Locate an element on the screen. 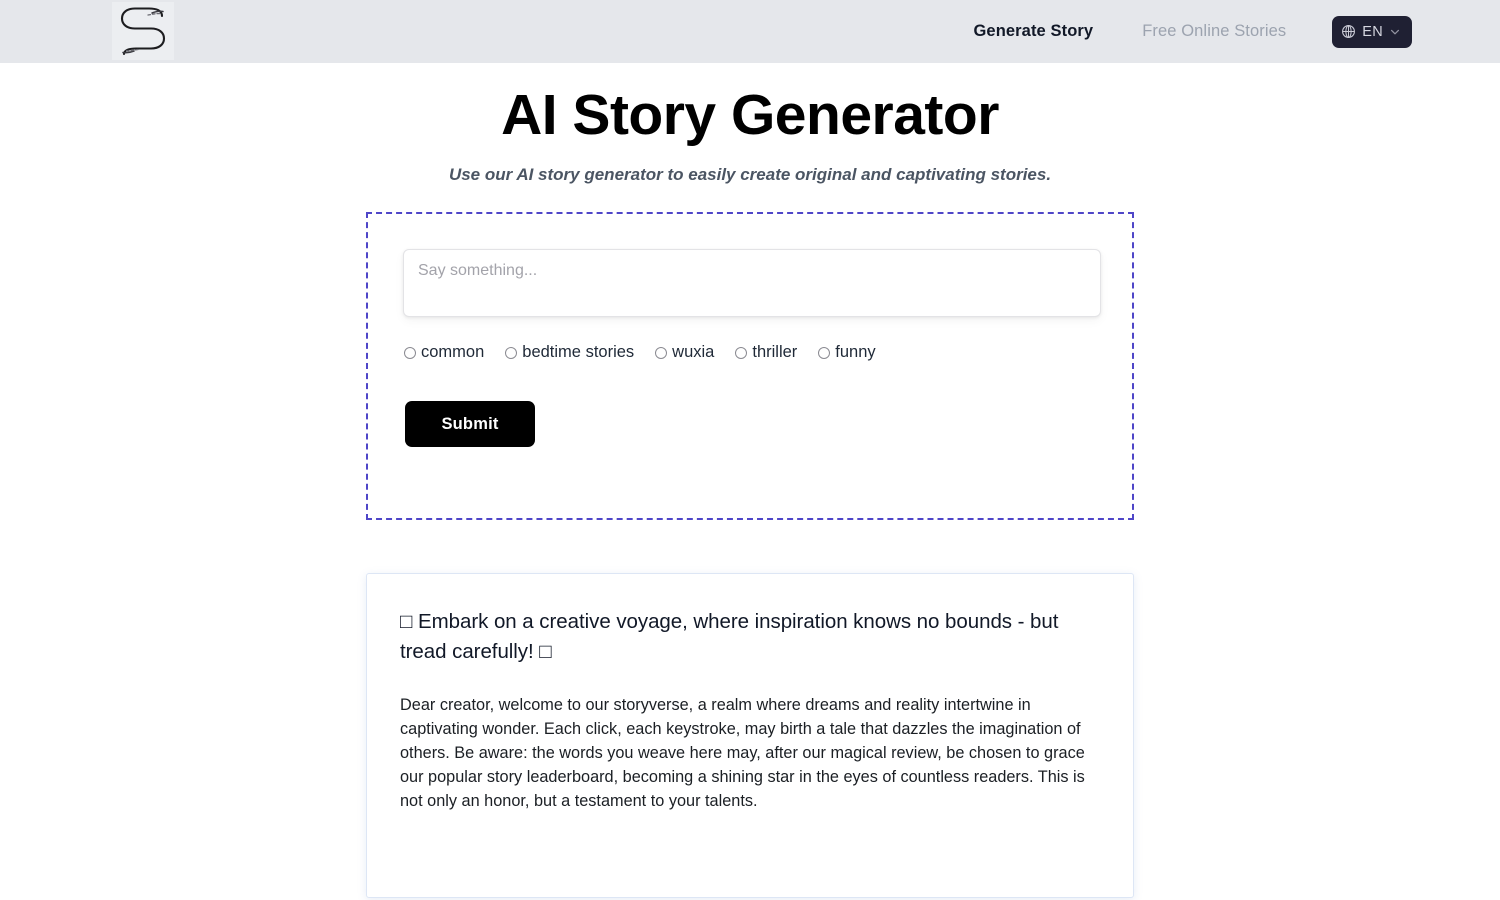 The image size is (1500, 900). language-label: EN is located at coordinates (1372, 31).